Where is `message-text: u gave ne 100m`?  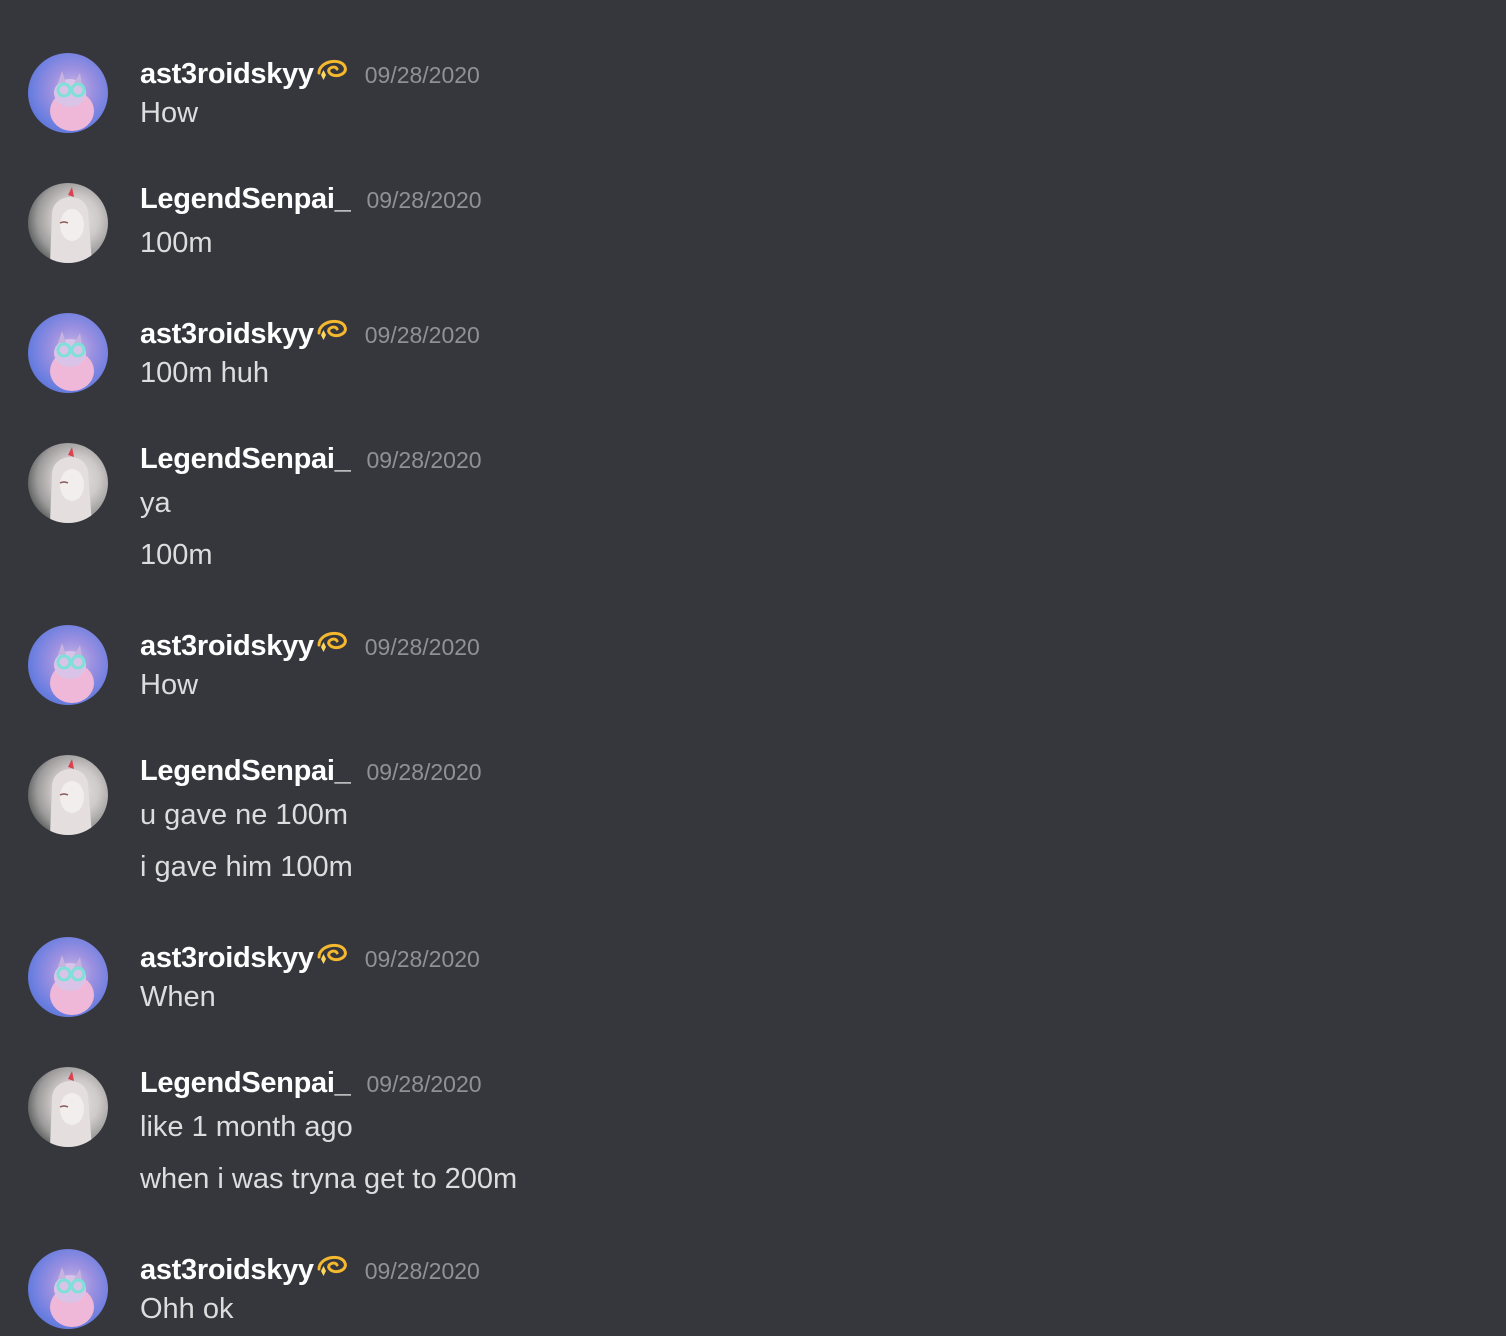 message-text: u gave ne 100m is located at coordinates (244, 815).